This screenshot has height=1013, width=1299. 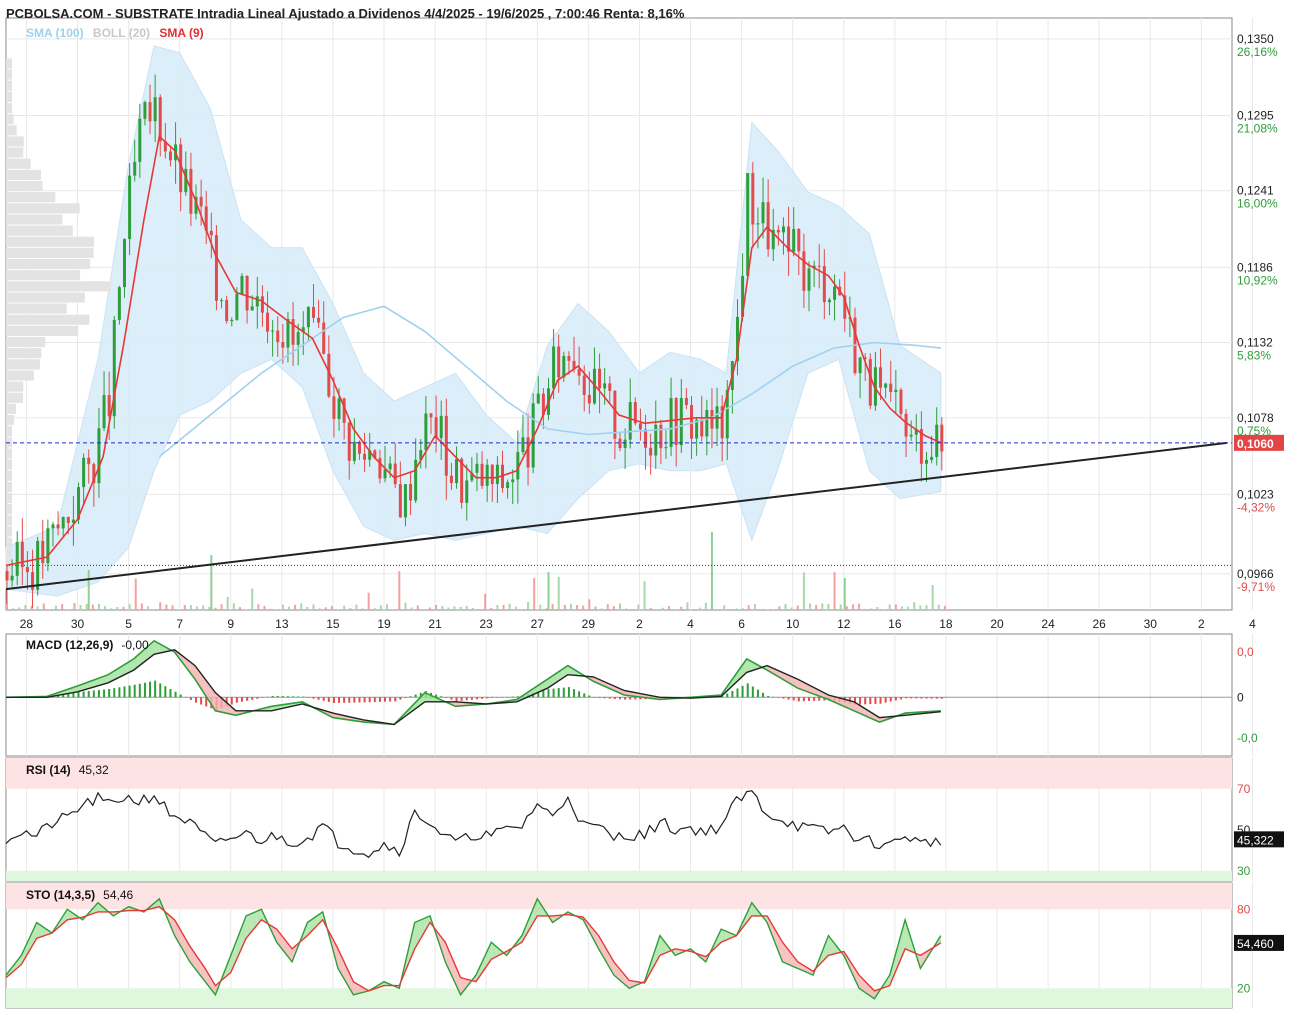 I want to click on sto-tick-label: 20, so click(x=1244, y=988).